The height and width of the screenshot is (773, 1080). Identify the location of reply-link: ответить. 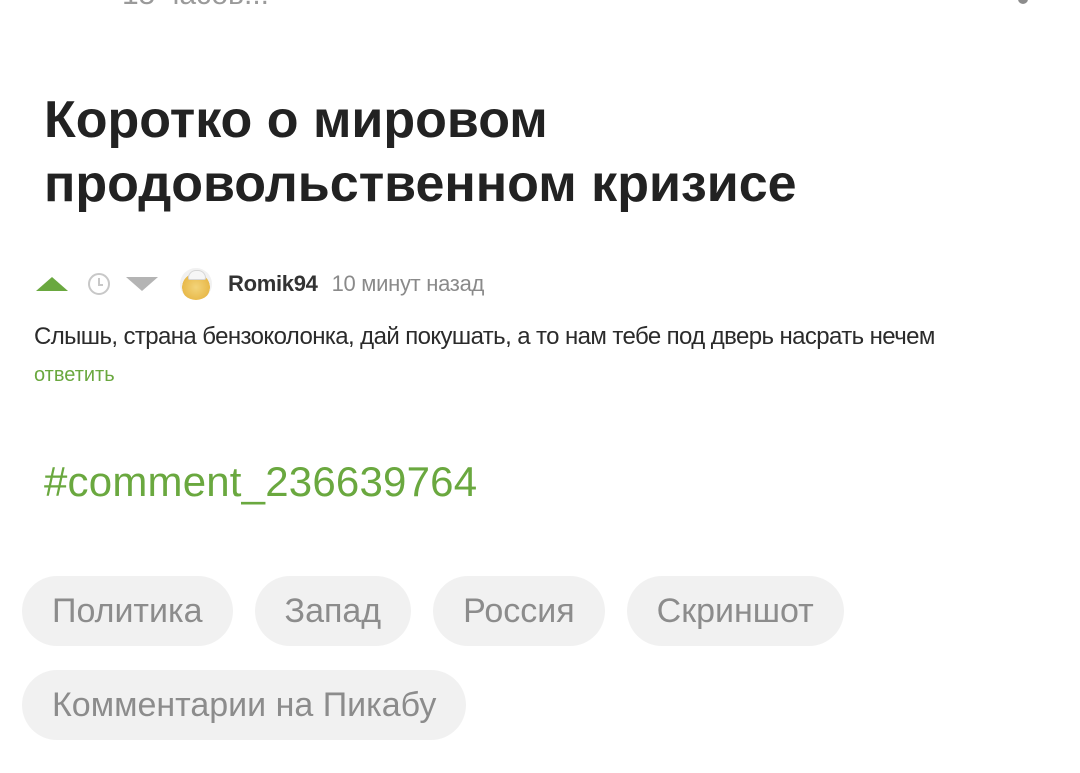
(74, 375).